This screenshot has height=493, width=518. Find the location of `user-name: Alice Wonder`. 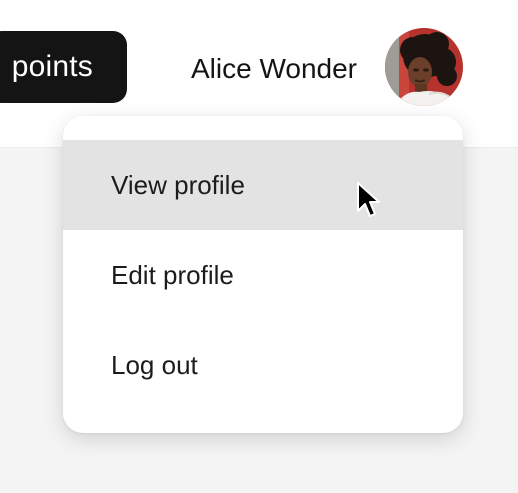

user-name: Alice Wonder is located at coordinates (274, 69).